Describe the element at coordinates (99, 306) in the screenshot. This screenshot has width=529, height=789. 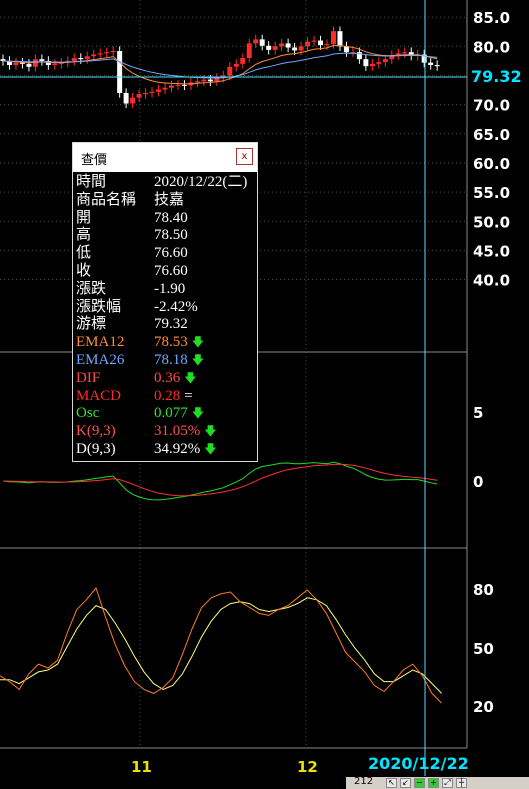
I see `popup-row-label: 漲跌幅` at that location.